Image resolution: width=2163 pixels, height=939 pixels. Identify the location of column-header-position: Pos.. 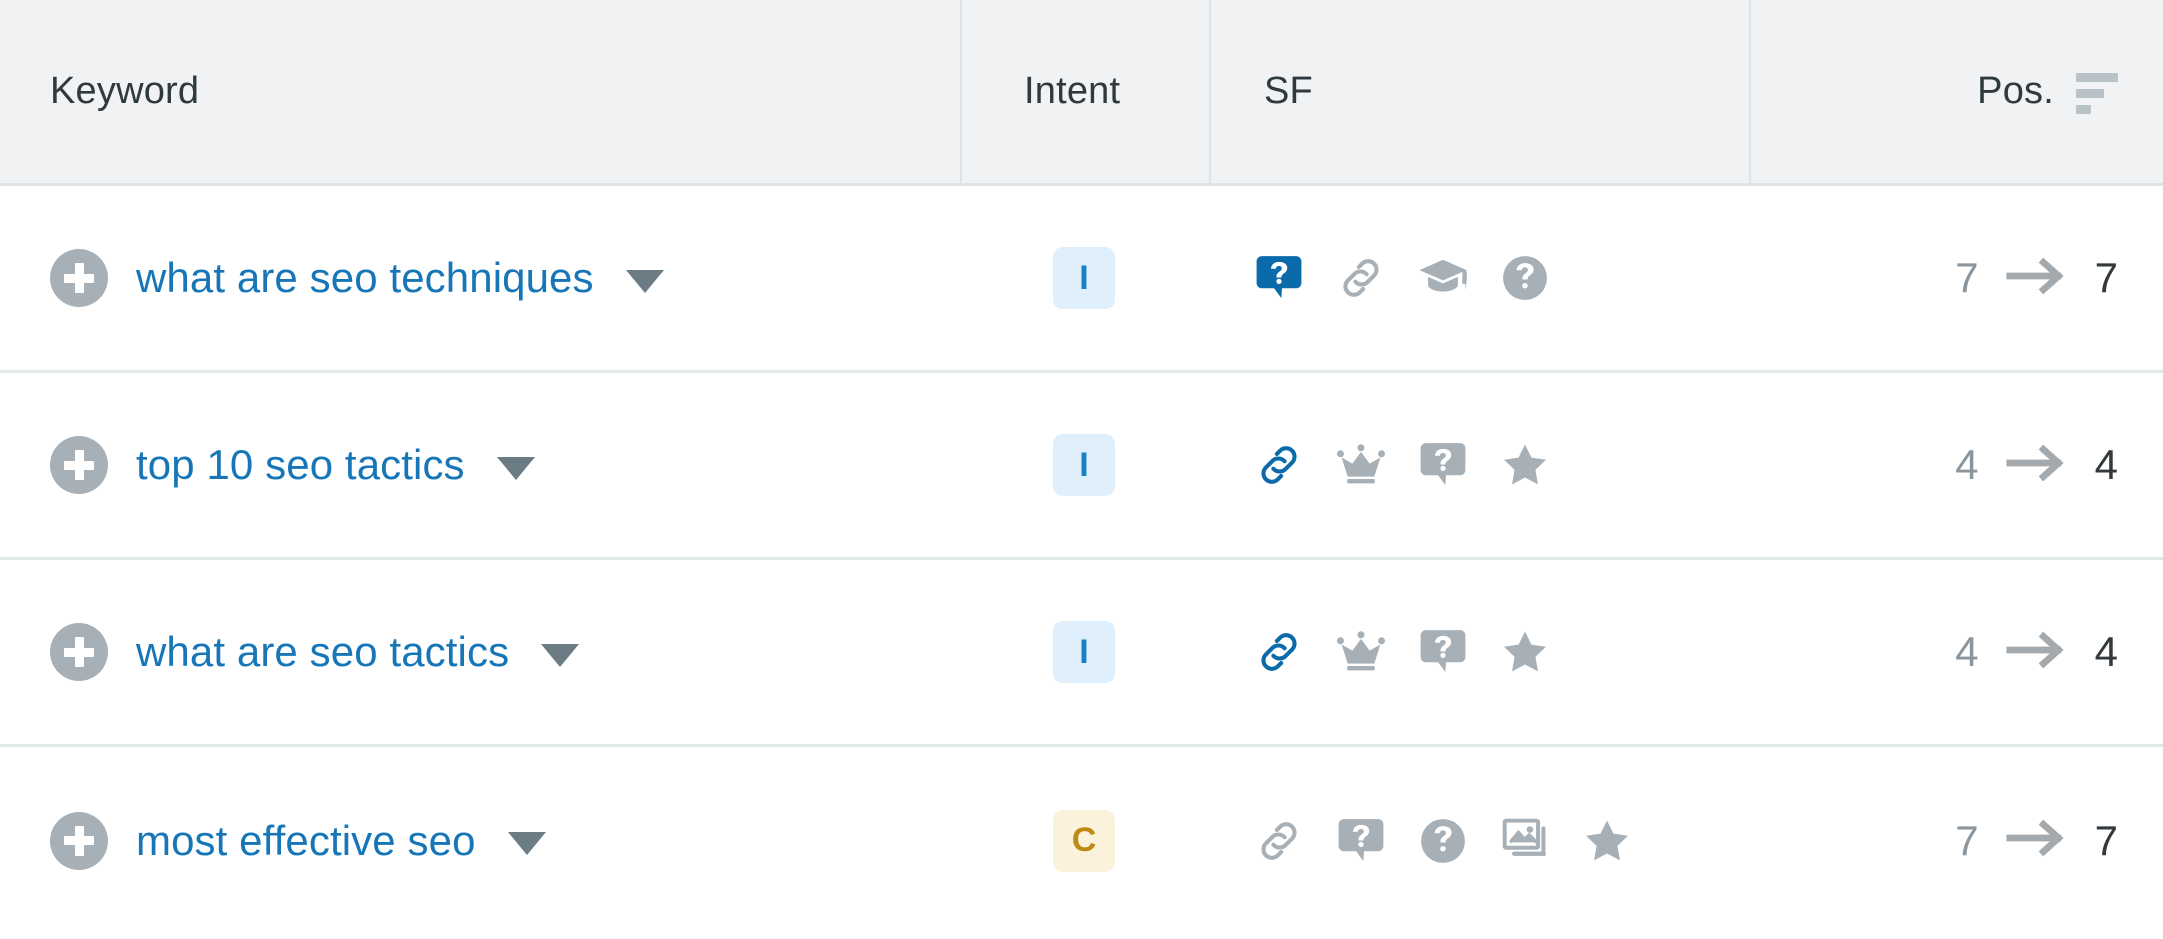
(1957, 91).